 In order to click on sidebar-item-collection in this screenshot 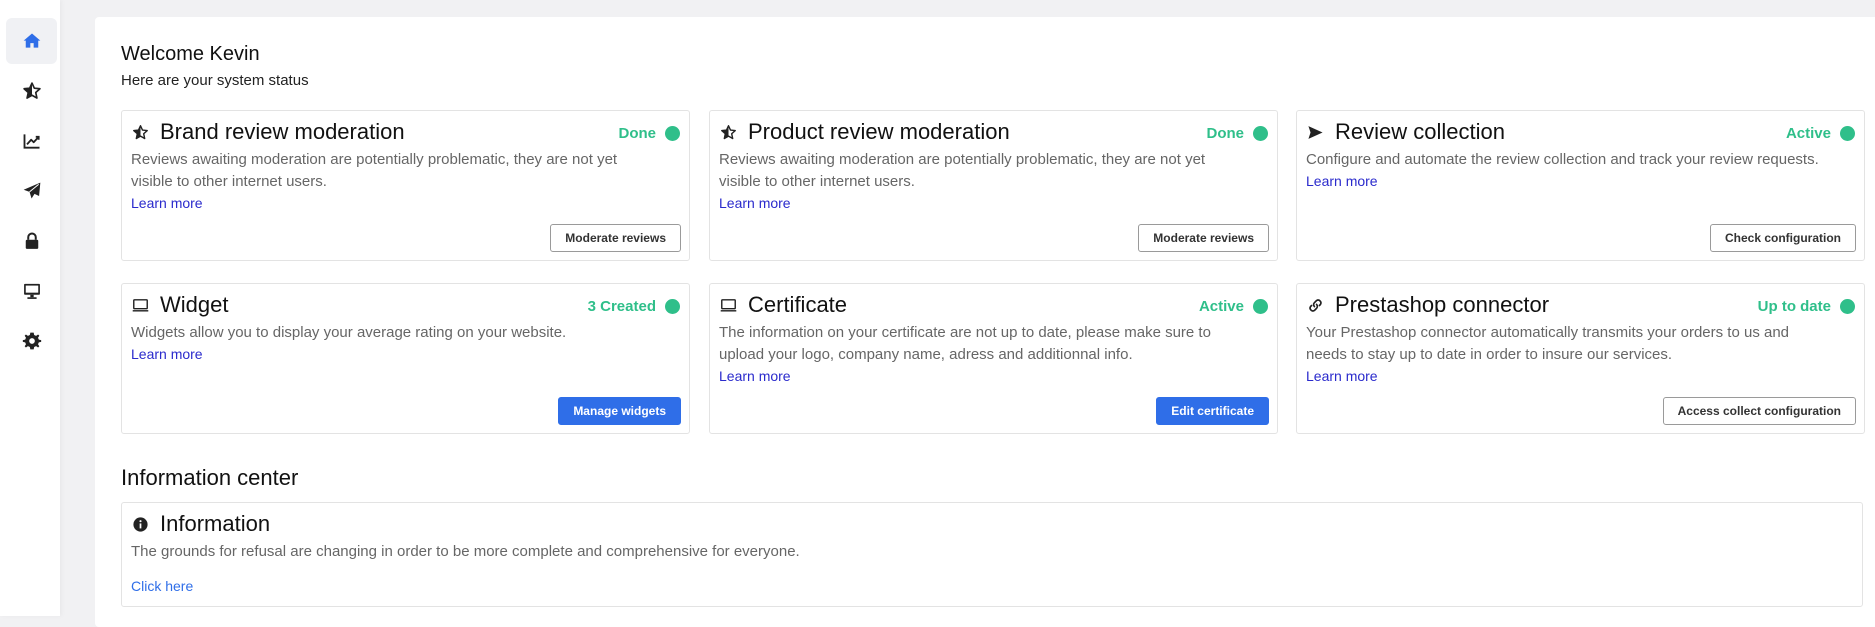, I will do `click(31, 191)`.